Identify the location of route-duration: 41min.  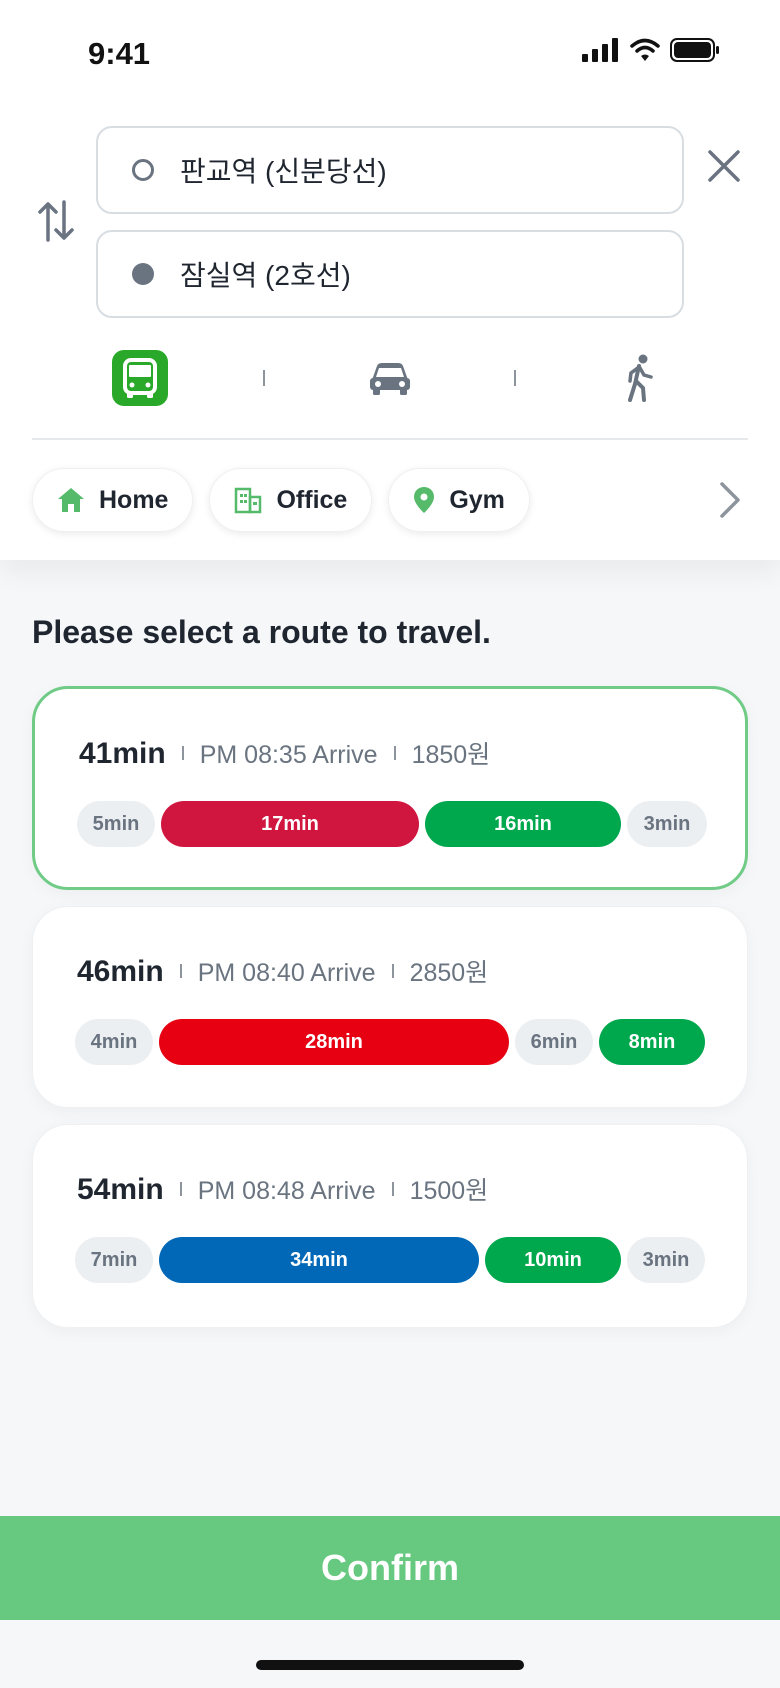
(122, 753).